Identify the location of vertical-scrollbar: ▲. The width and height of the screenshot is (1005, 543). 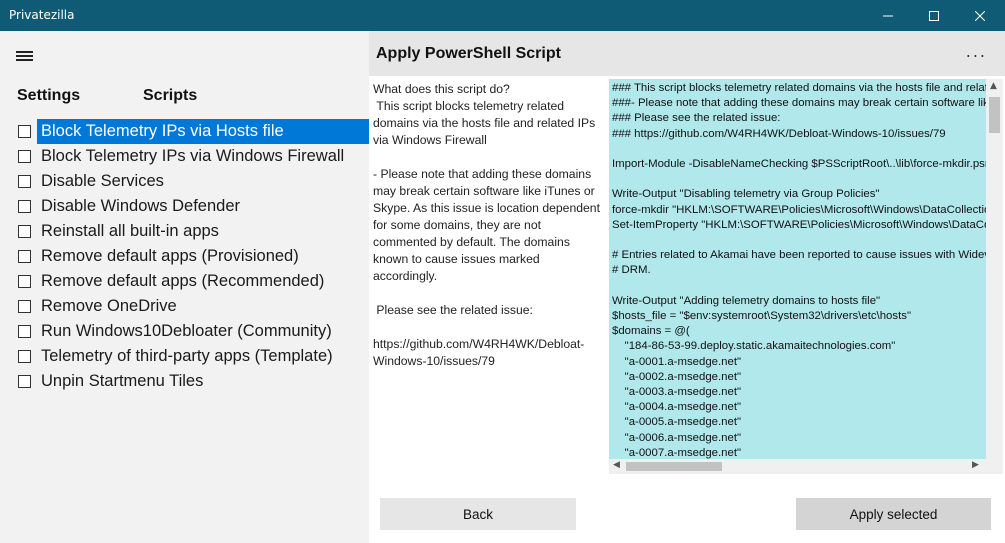
(994, 269).